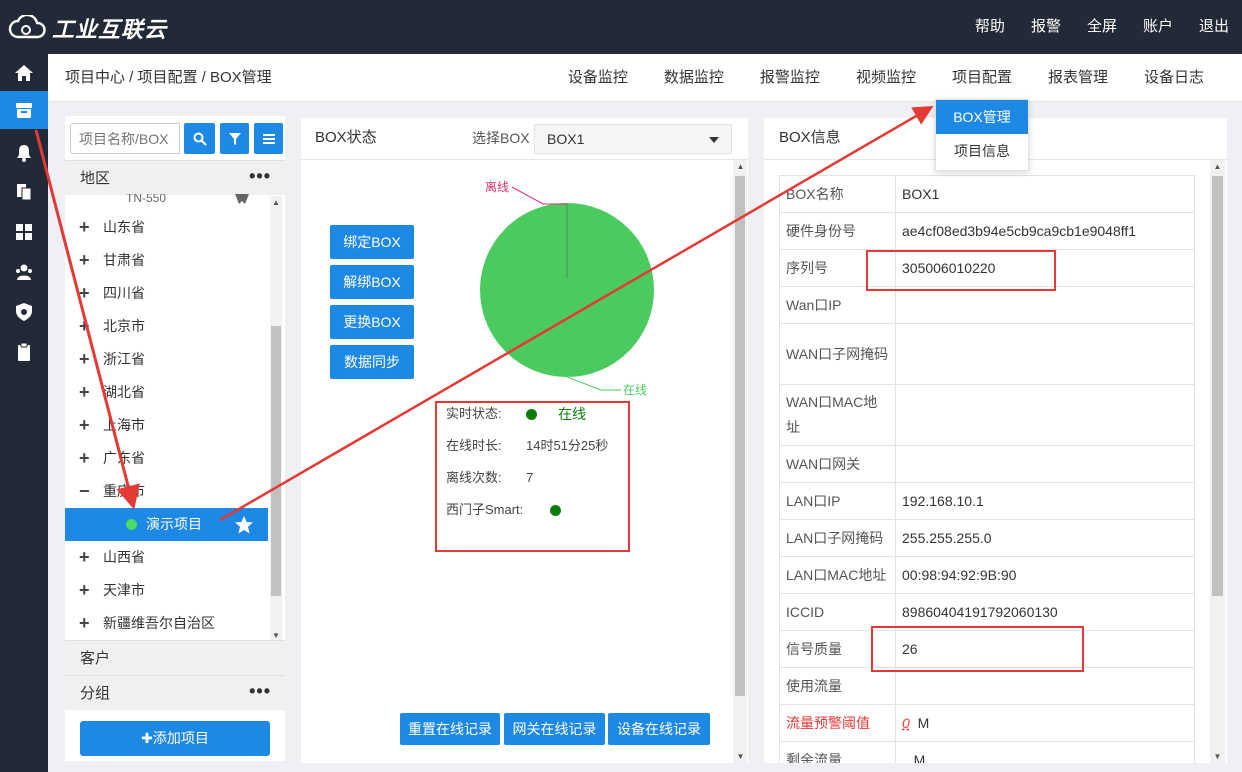  I want to click on group-header: 分组 •••, so click(175, 692).